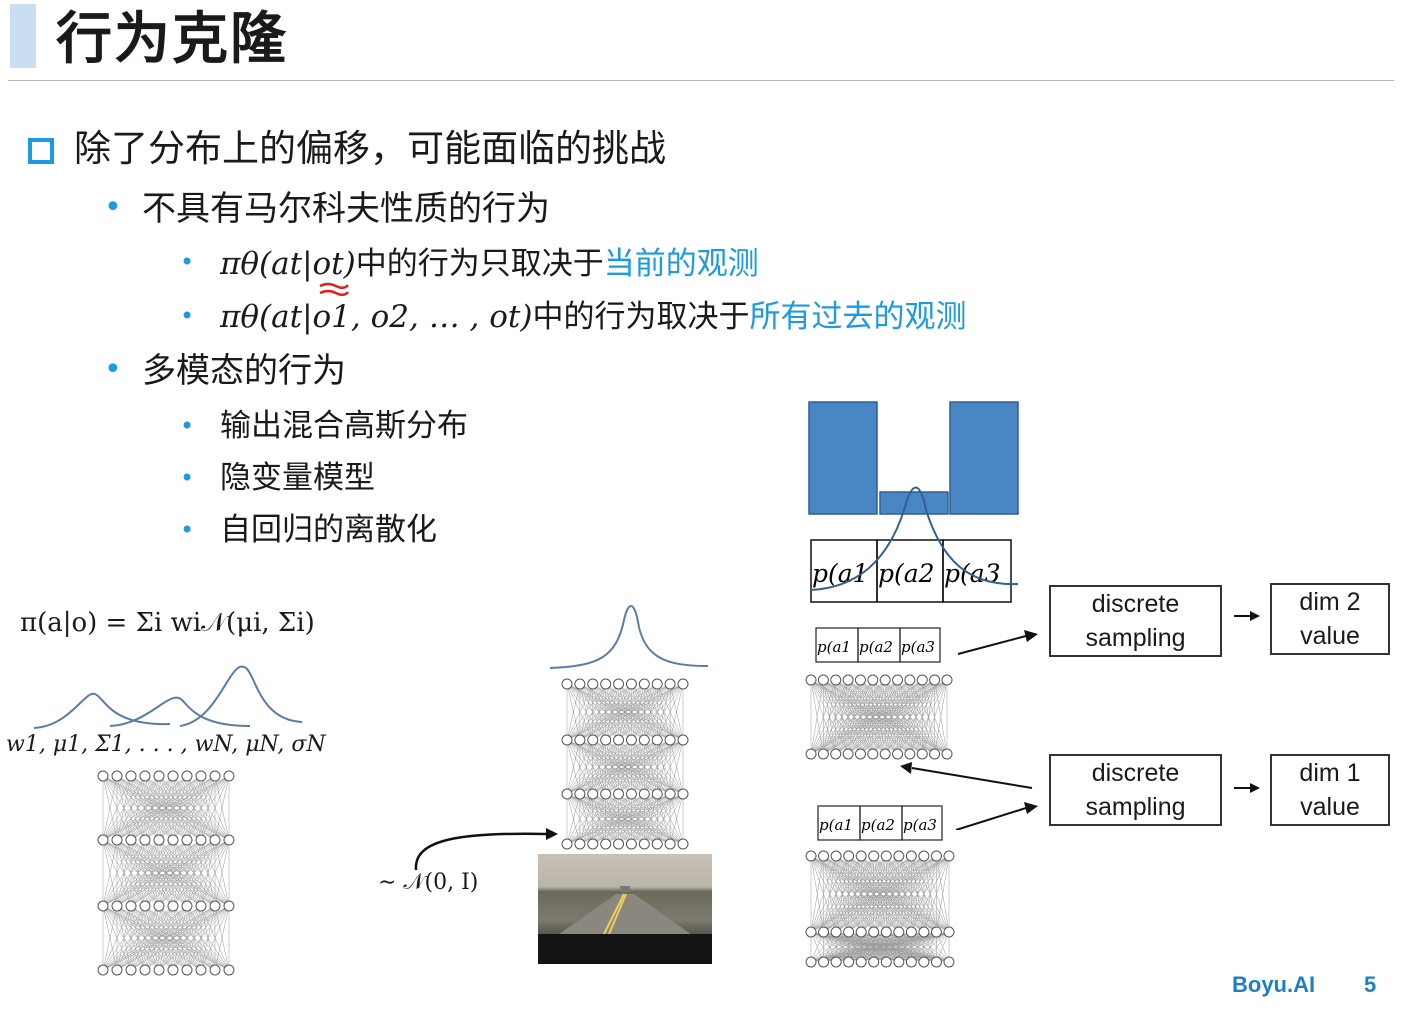 The width and height of the screenshot is (1410, 1012). Describe the element at coordinates (1330, 619) in the screenshot. I see `dim2-value-box: dim 2 value` at that location.